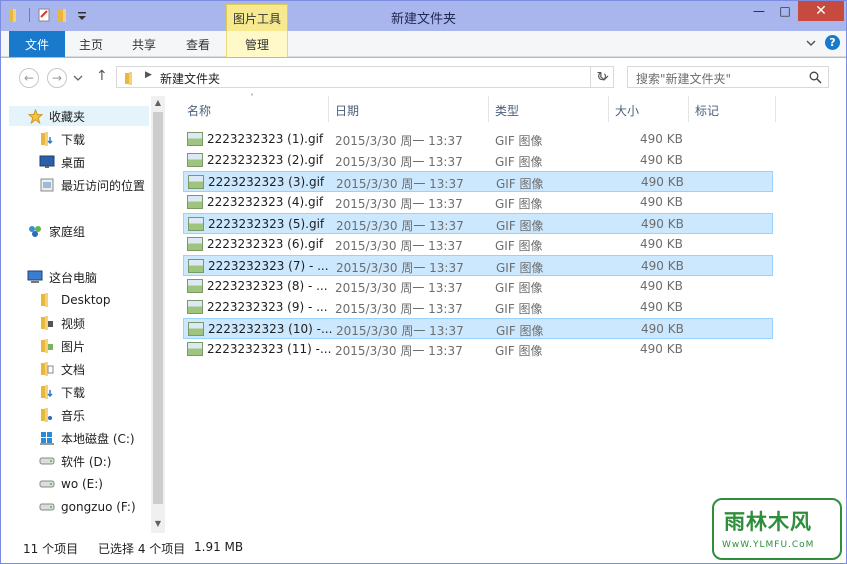 This screenshot has height=564, width=847. What do you see at coordinates (199, 110) in the screenshot?
I see `column-header-name: 名称` at bounding box center [199, 110].